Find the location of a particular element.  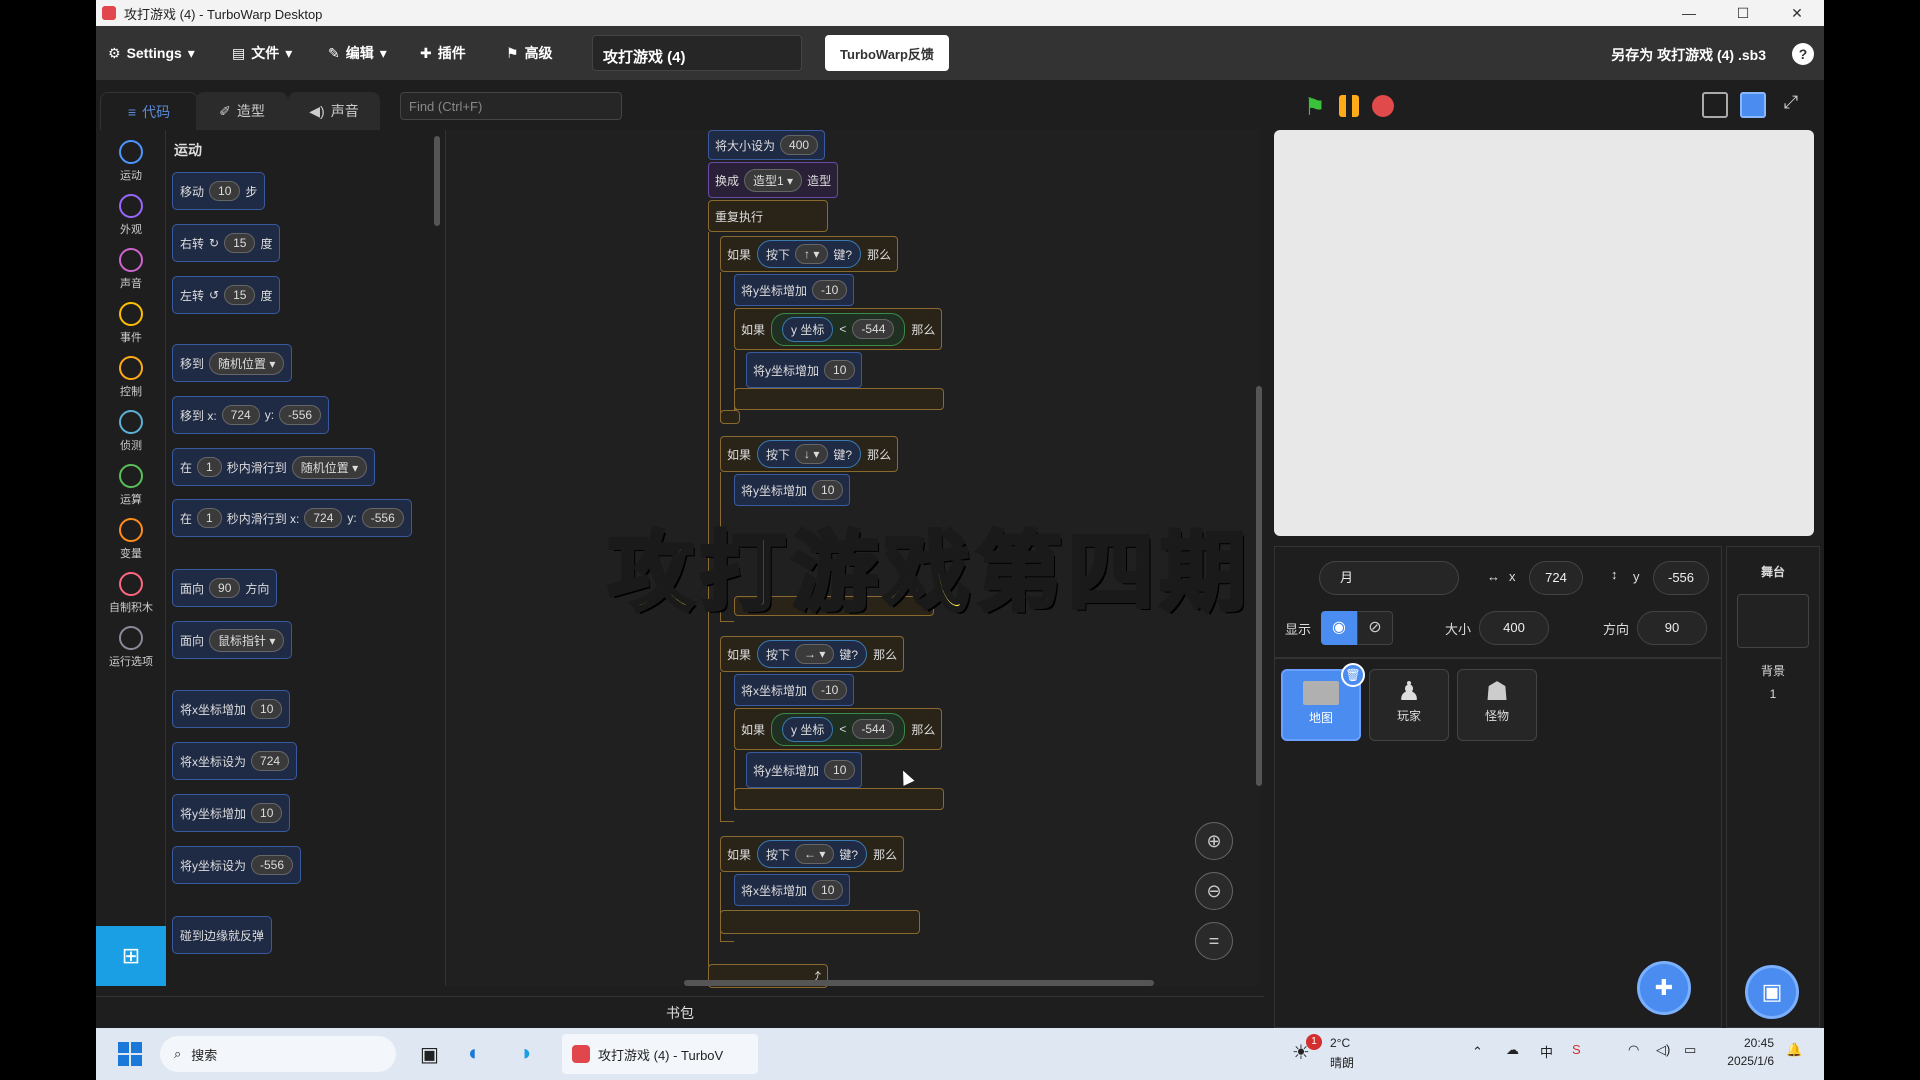

close-button: ✕ is located at coordinates (1797, 13).